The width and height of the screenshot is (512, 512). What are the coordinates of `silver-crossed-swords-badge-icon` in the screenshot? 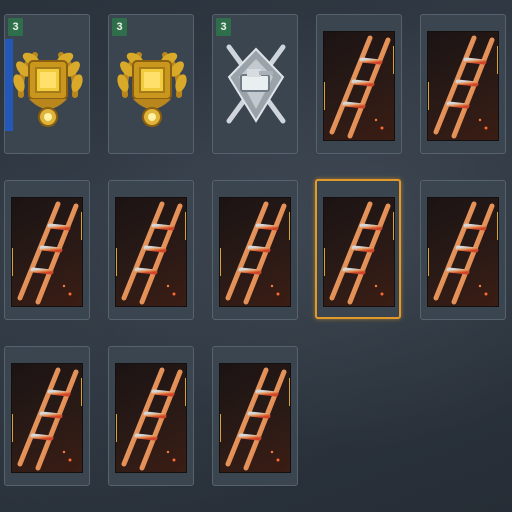 It's located at (256, 84).